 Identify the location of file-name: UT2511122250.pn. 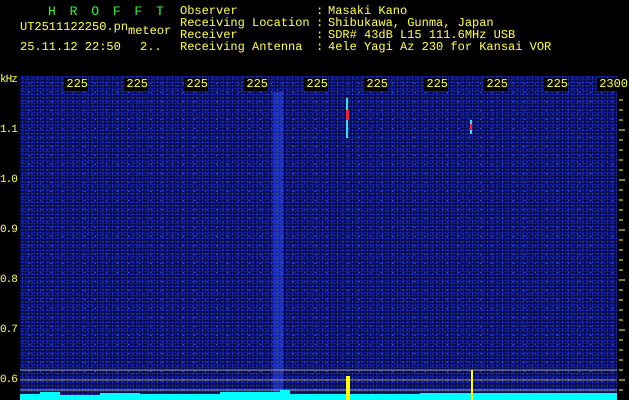
(74, 27).